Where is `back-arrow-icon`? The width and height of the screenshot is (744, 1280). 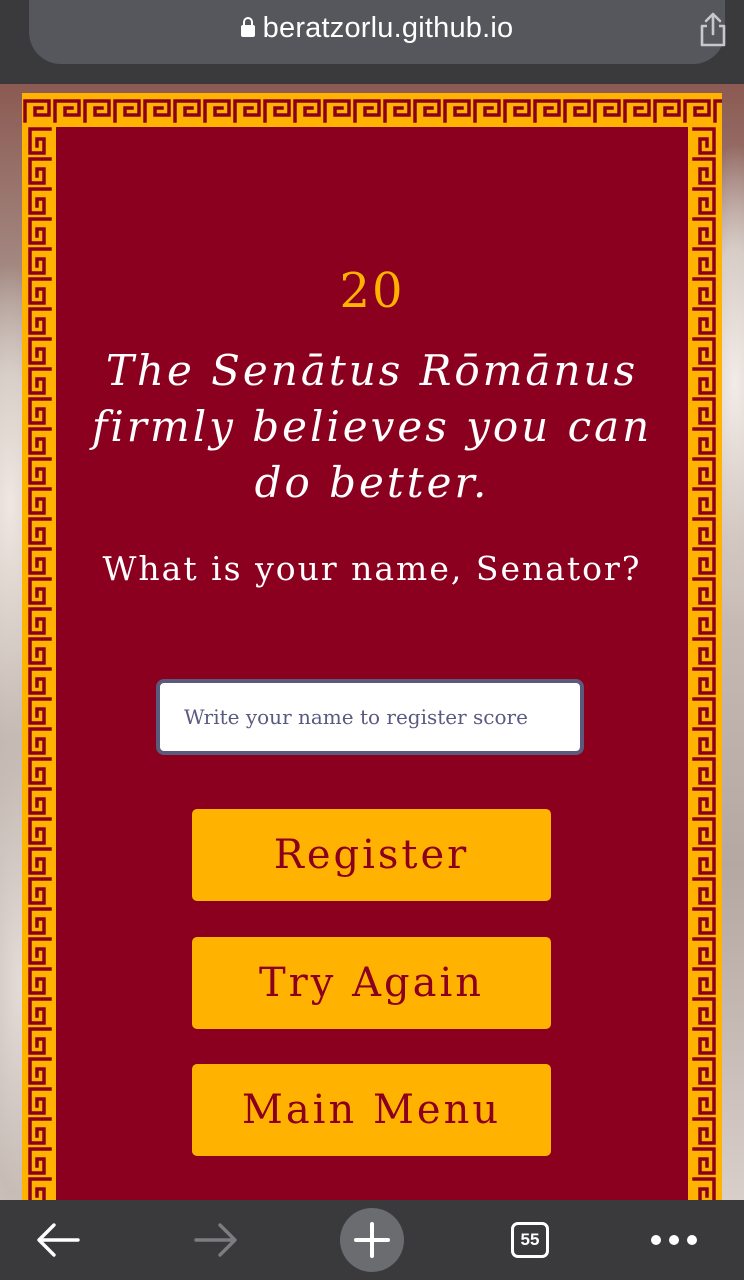 back-arrow-icon is located at coordinates (58, 1240).